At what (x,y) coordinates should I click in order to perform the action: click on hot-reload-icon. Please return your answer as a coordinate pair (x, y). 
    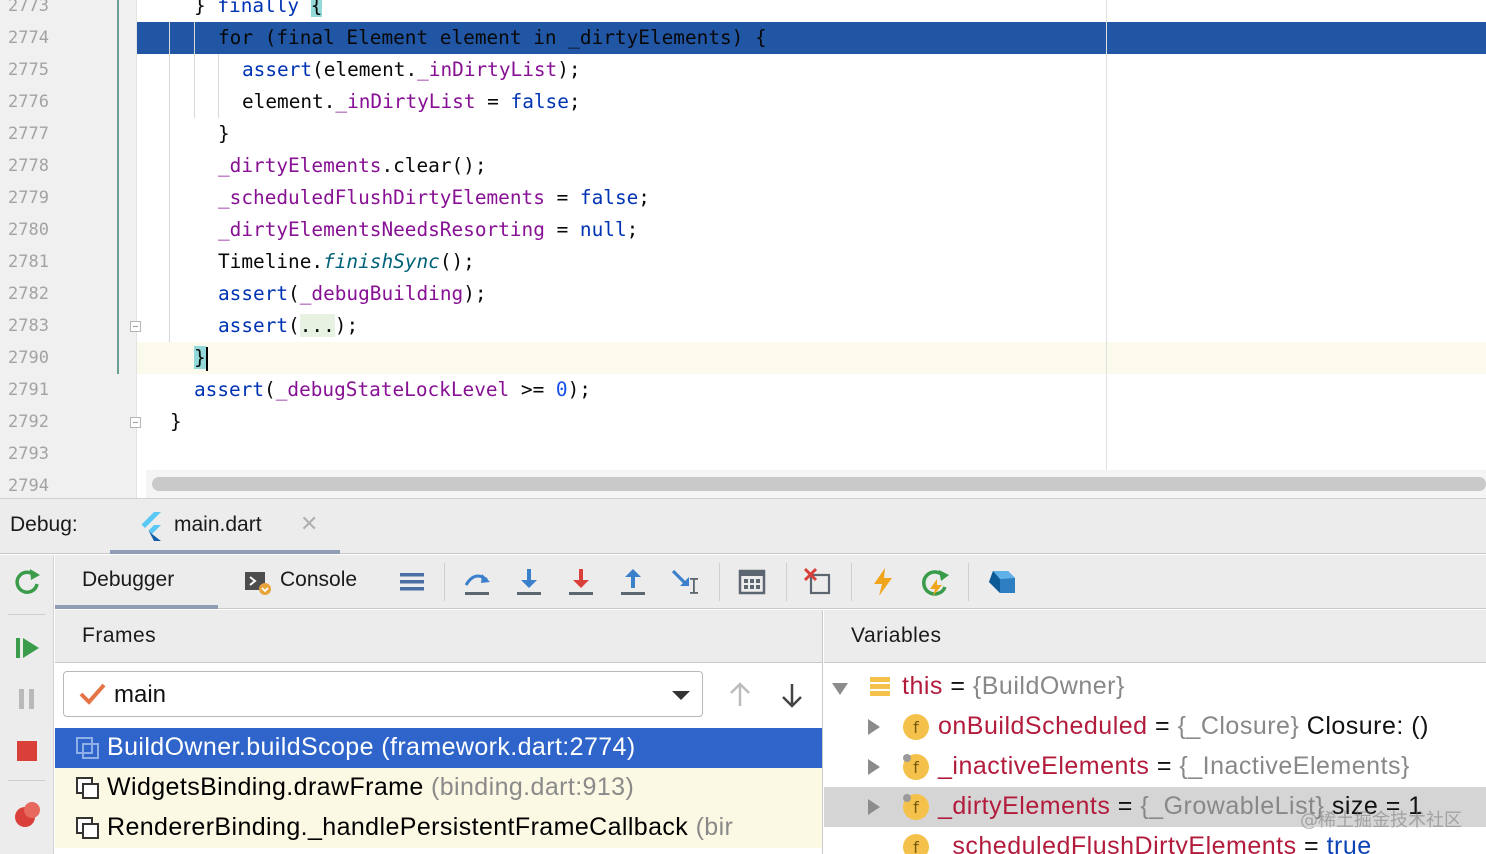
    Looking at the image, I should click on (883, 582).